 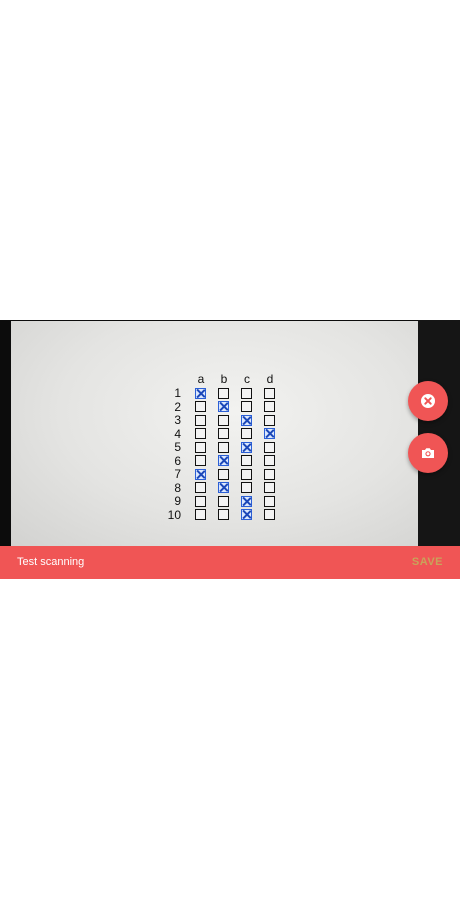 I want to click on column-header-c: c, so click(x=247, y=379).